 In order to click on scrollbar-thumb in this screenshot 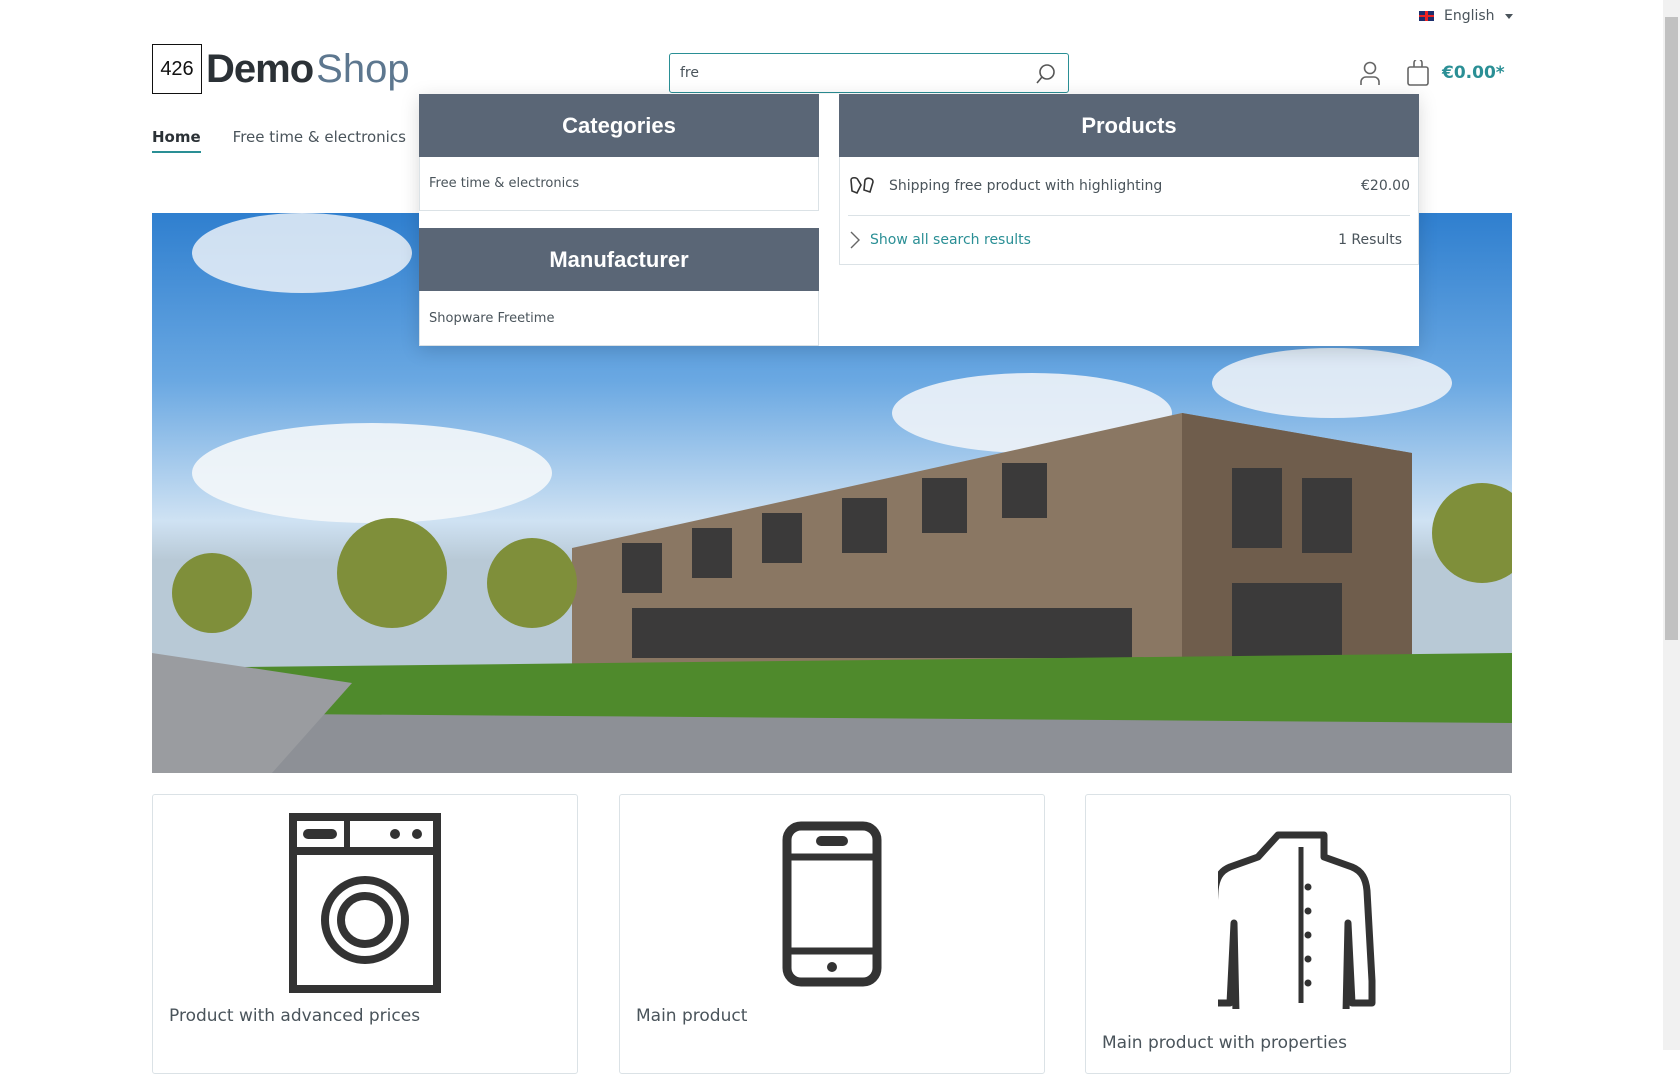, I will do `click(1671, 328)`.